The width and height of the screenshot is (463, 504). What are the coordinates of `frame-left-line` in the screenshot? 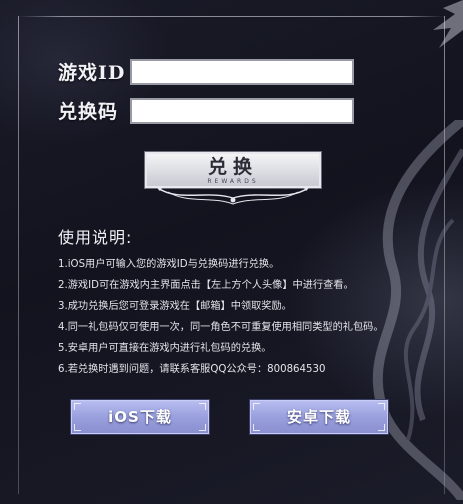 It's located at (18, 255).